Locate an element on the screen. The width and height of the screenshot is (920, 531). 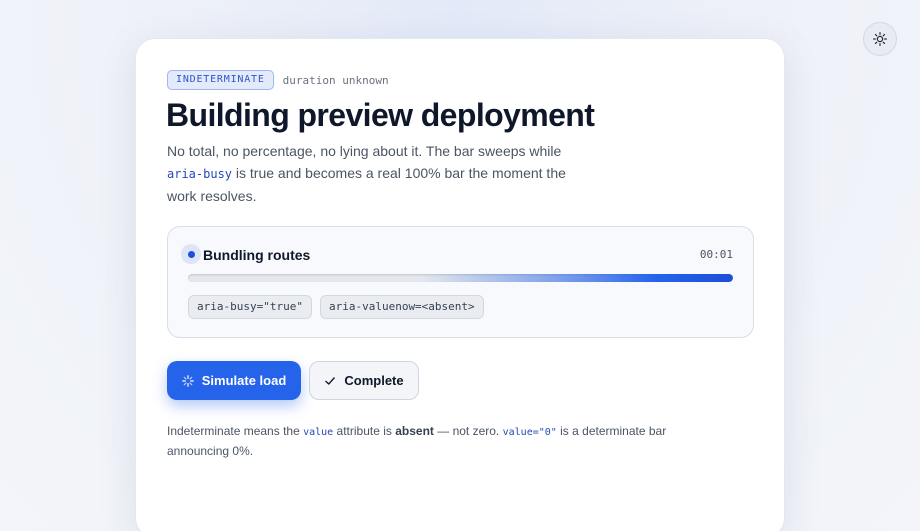
footnote-text-3: — not zero. is located at coordinates (468, 431).